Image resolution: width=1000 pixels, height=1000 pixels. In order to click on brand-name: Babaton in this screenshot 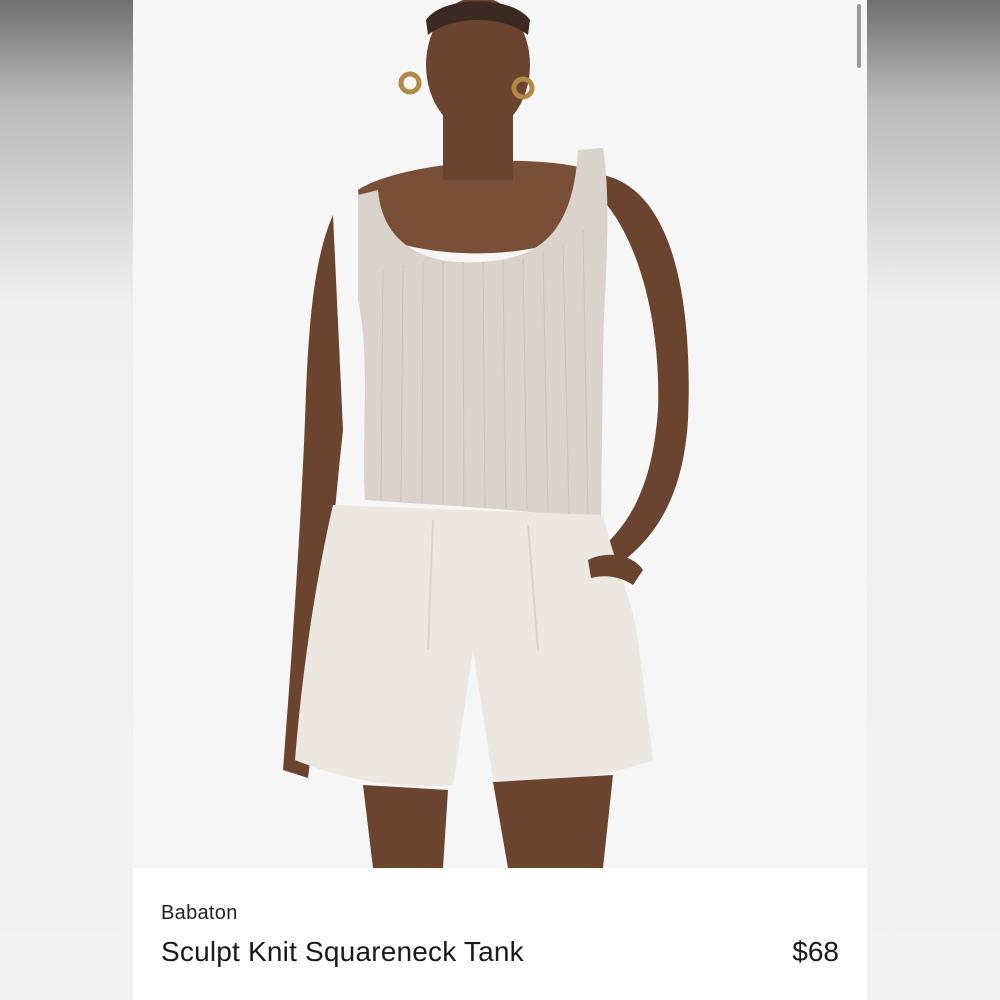, I will do `click(199, 913)`.